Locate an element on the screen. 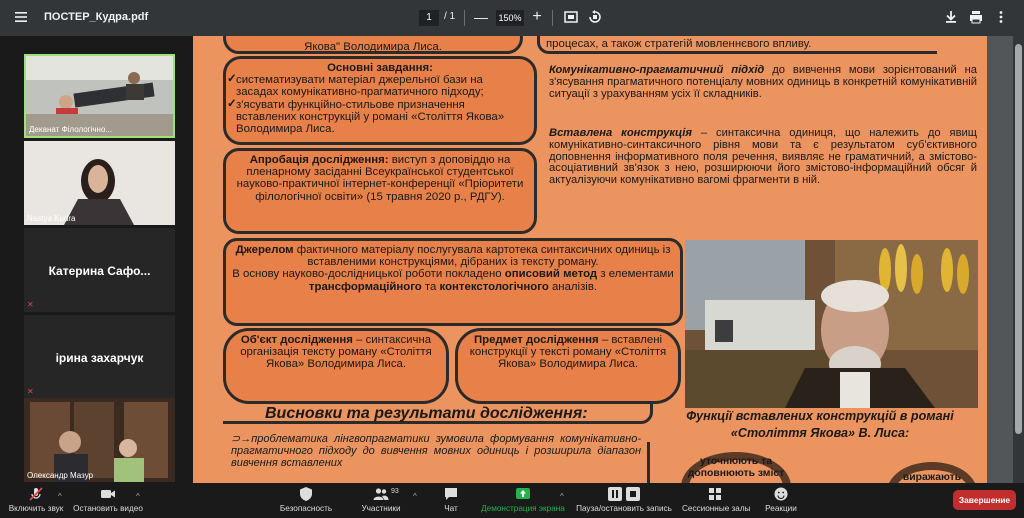  participant-video is located at coordinates (99, 440).